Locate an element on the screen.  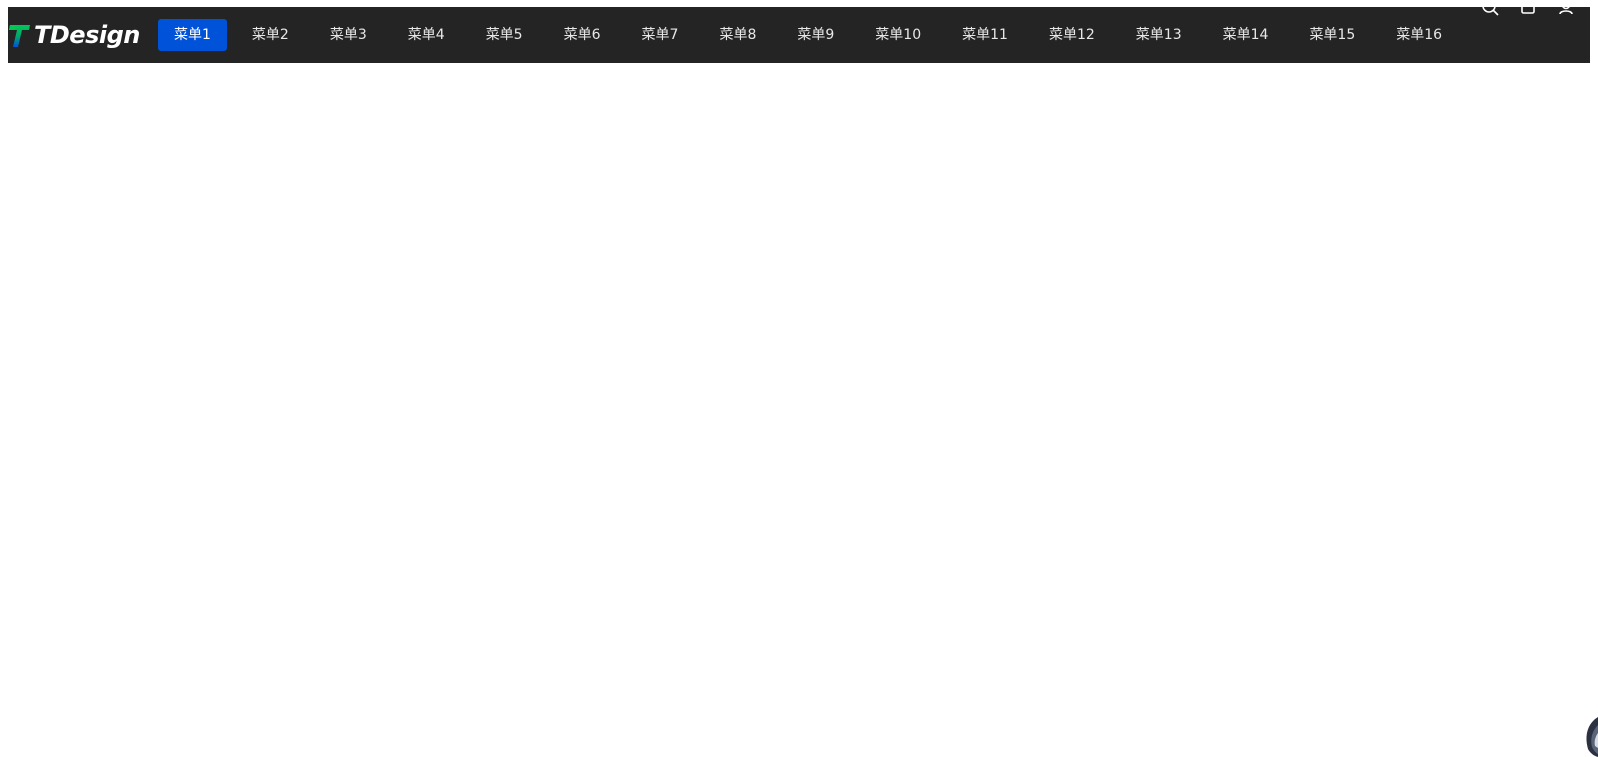
menu-item-9: 菜单9 is located at coordinates (815, 35).